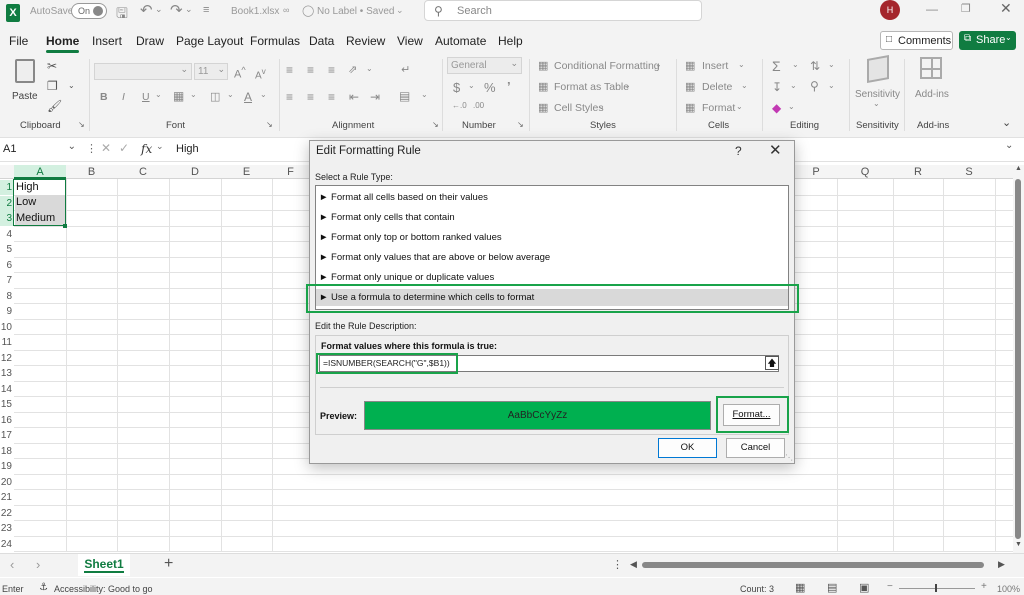  What do you see at coordinates (91, 172) in the screenshot?
I see `column-header-b: B` at bounding box center [91, 172].